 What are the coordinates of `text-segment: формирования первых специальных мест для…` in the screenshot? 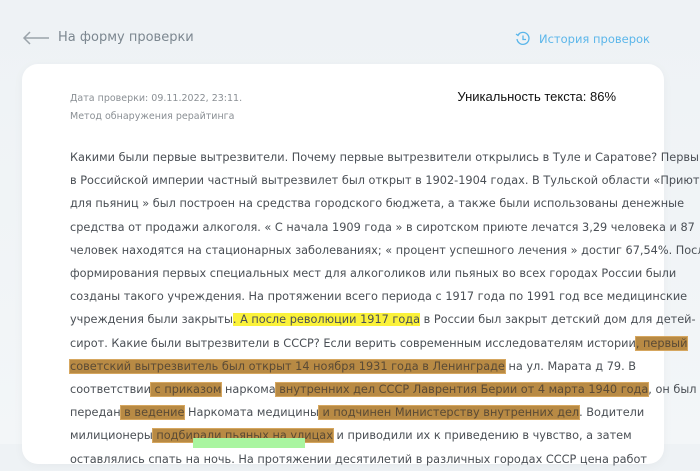 It's located at (373, 274).